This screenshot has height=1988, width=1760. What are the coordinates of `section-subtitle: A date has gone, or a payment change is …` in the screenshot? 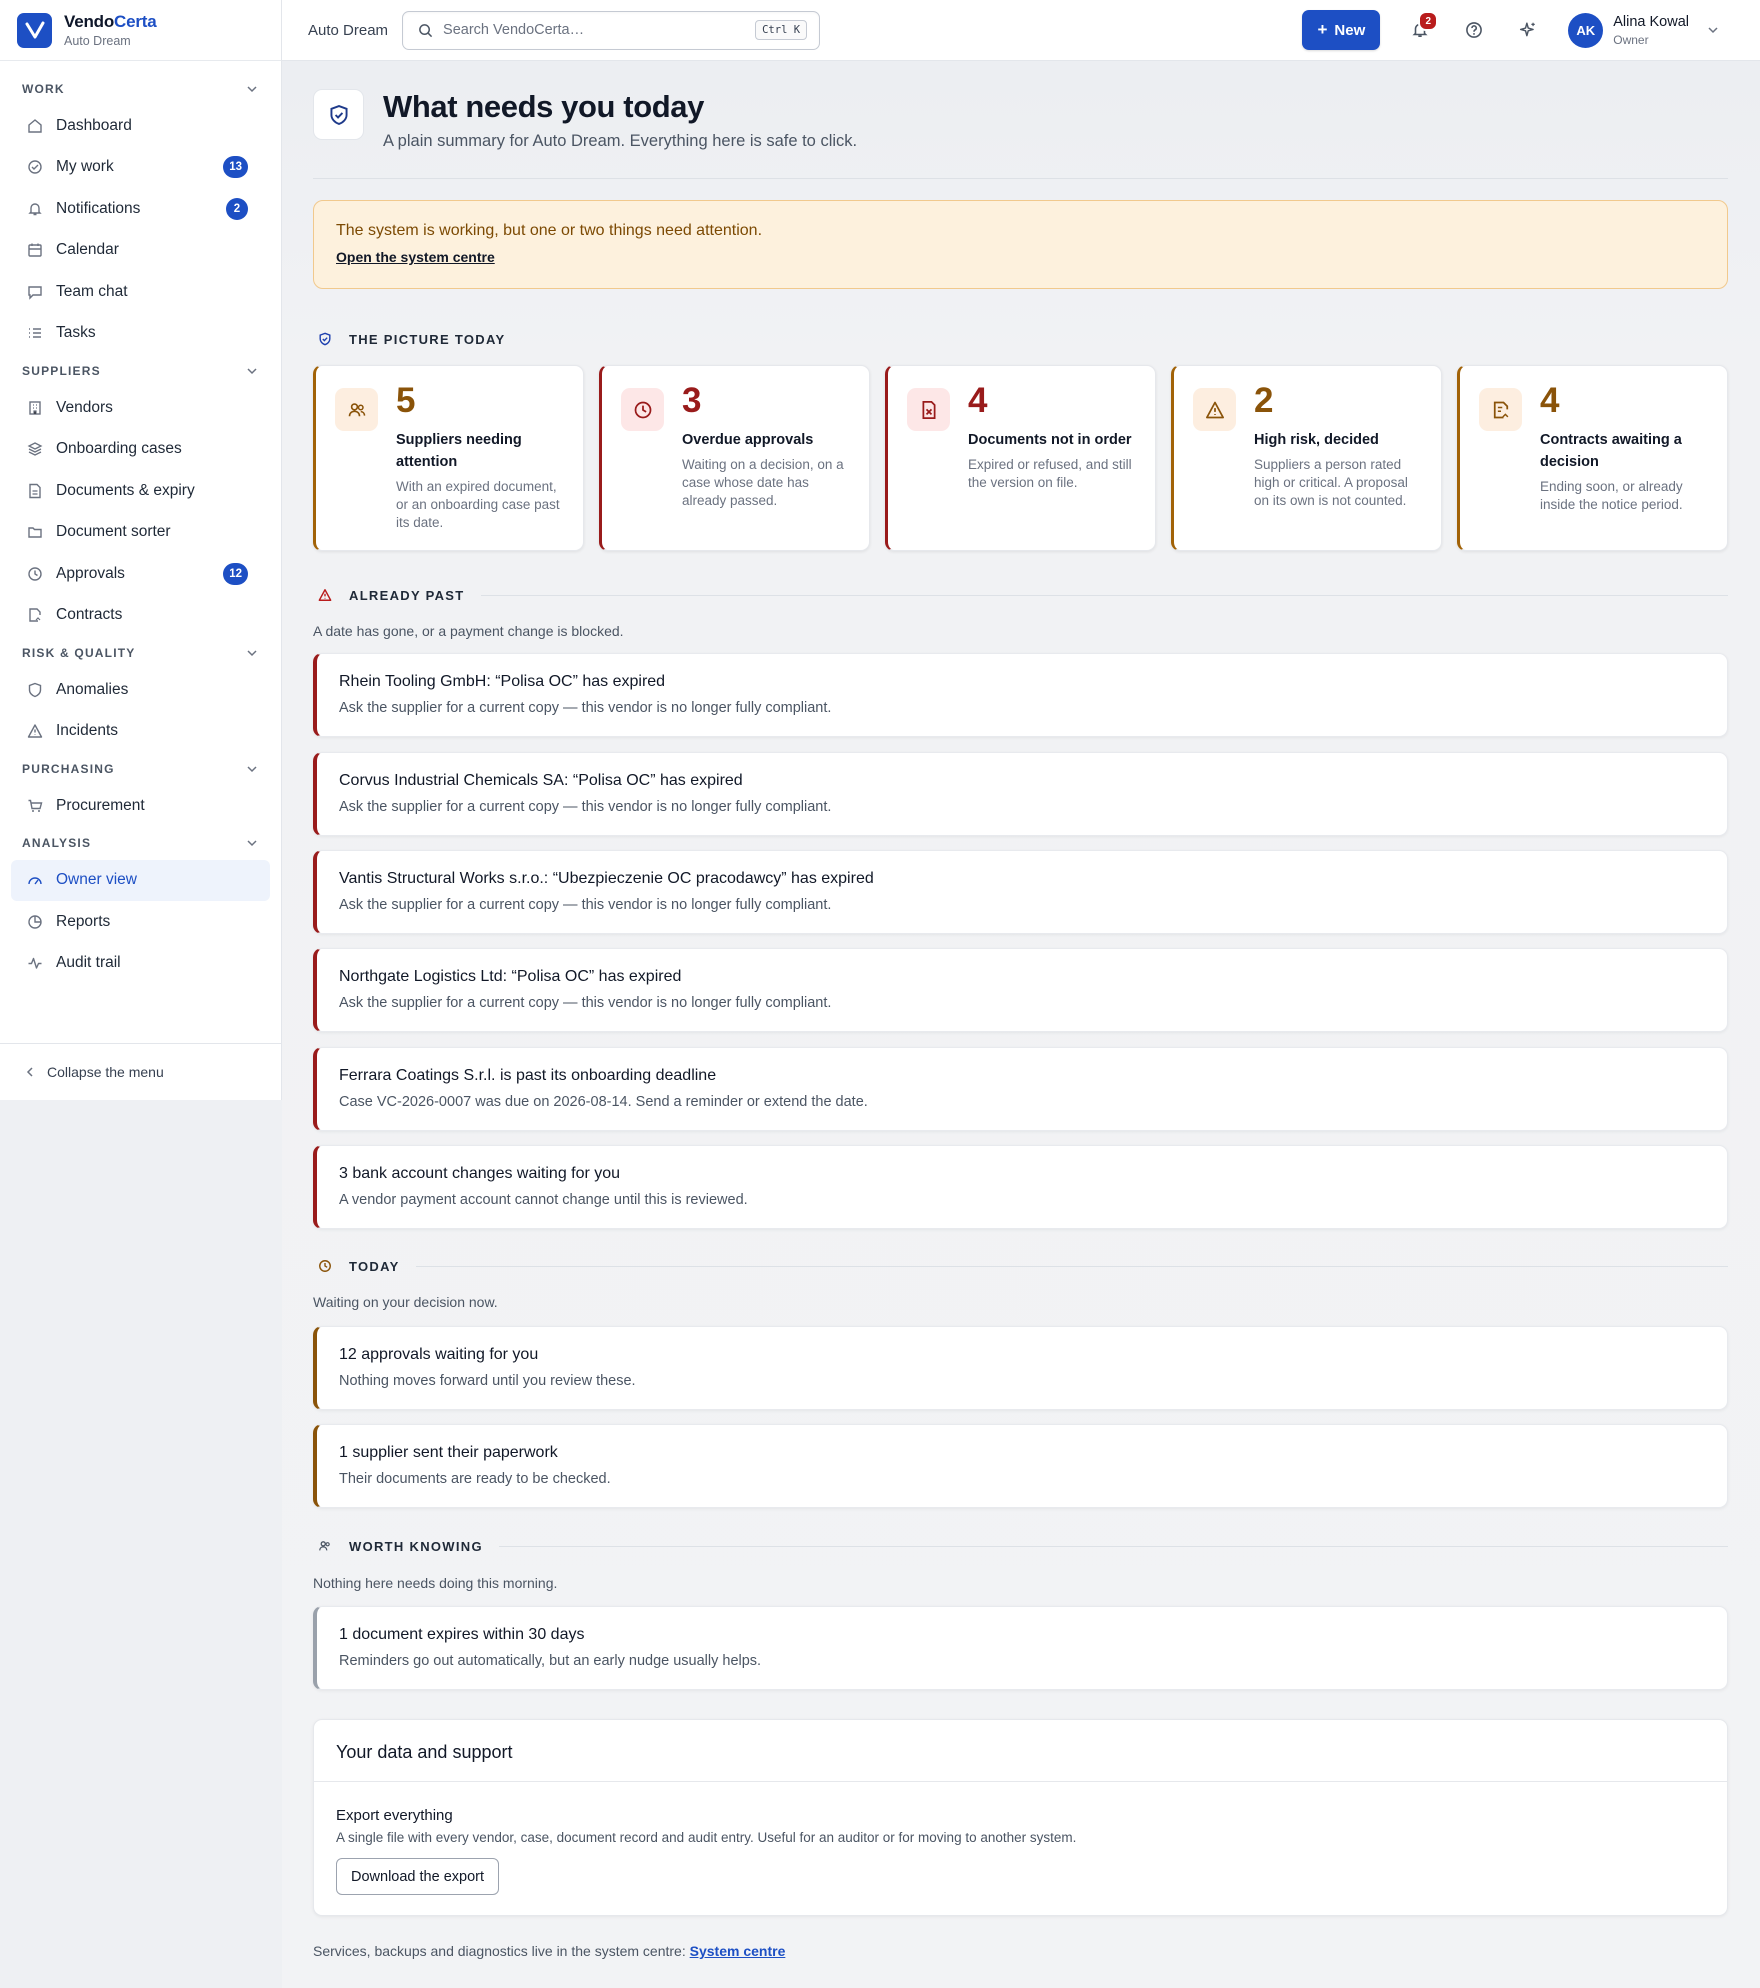 It's located at (468, 631).